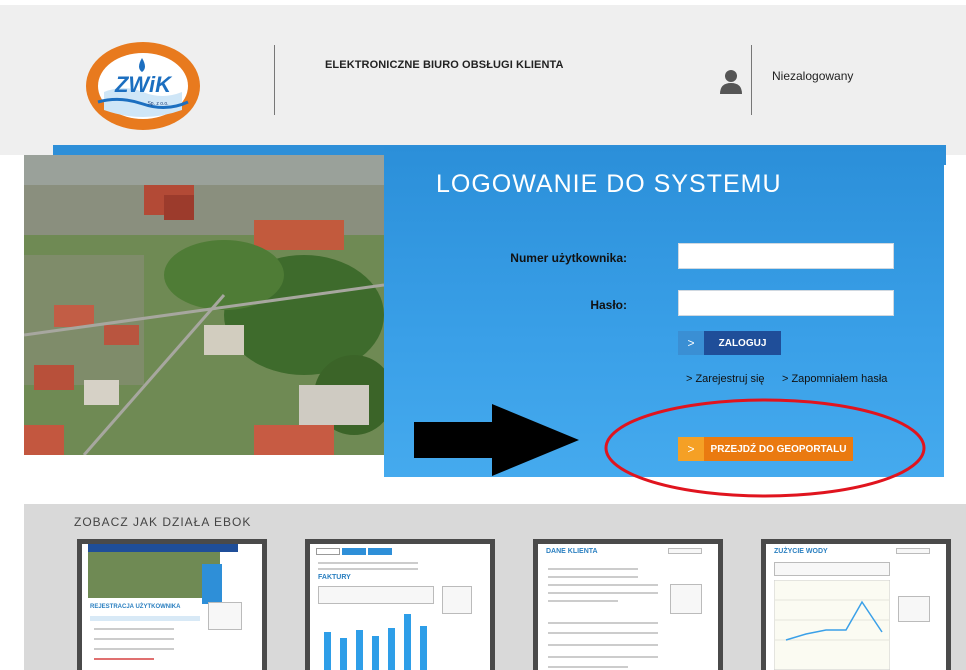 The width and height of the screenshot is (966, 670). What do you see at coordinates (154, 575) in the screenshot?
I see `thumb-photo` at bounding box center [154, 575].